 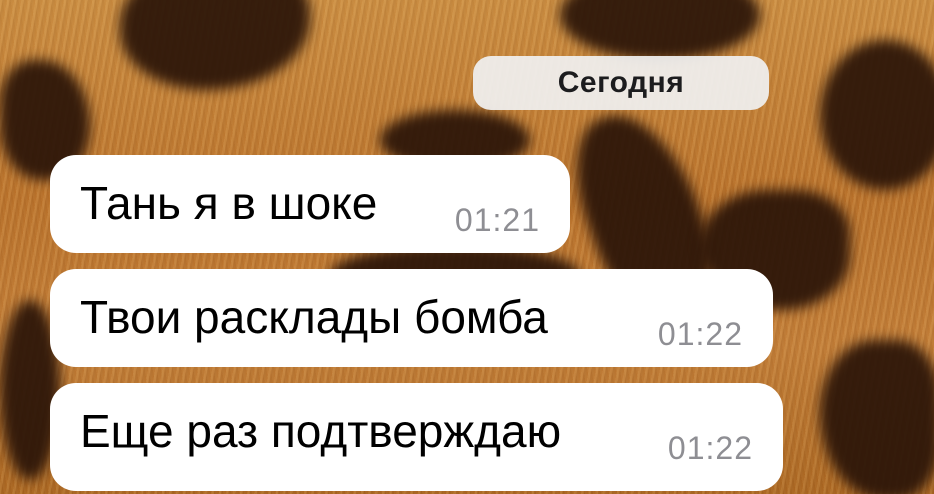 I want to click on date-separator: Сегодня, so click(x=621, y=83).